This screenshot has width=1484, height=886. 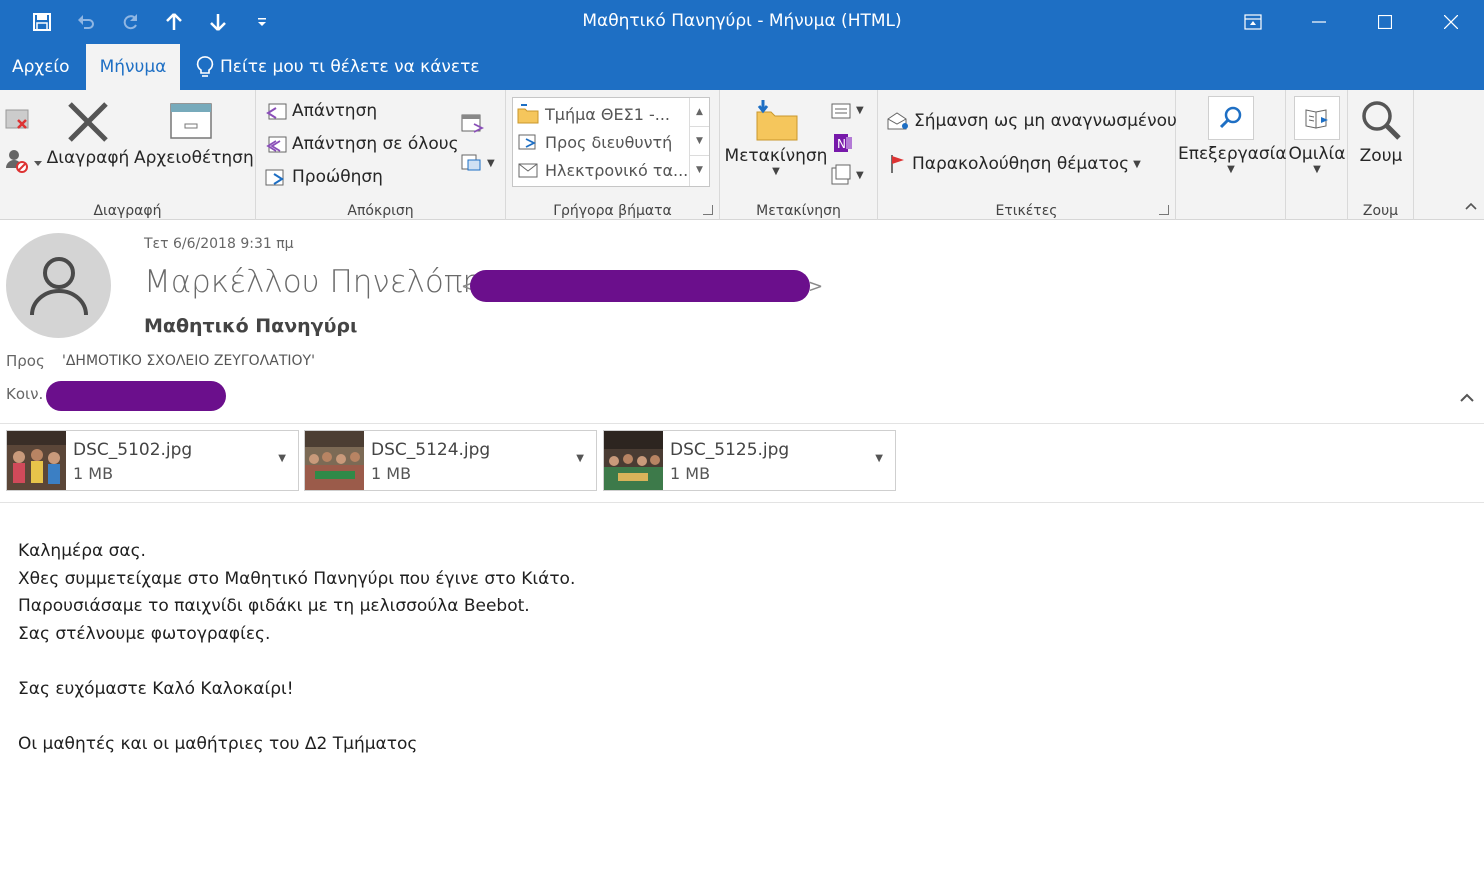 I want to click on ribbon-display-icon, so click(x=1253, y=22).